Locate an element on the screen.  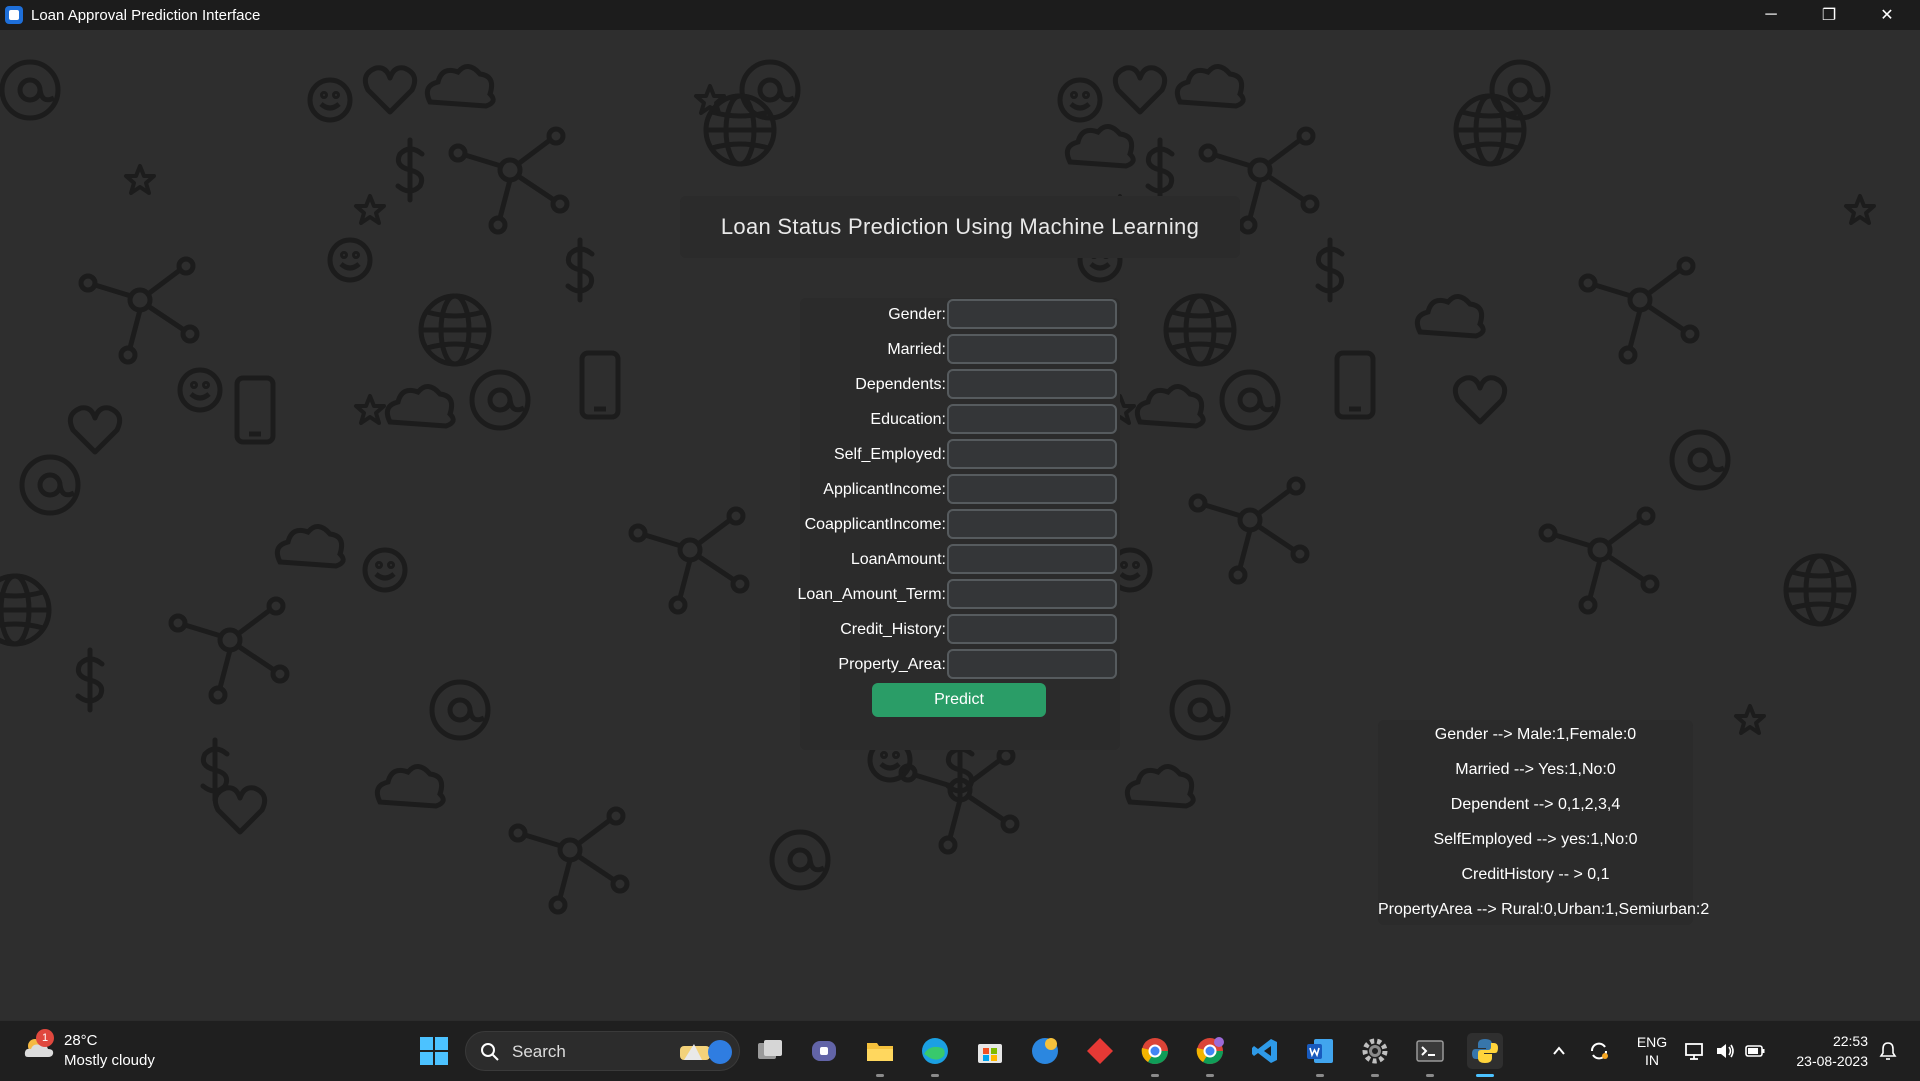
weather-widget: 1 28°C Mostly cloudy is located at coordinates (102, 1051).